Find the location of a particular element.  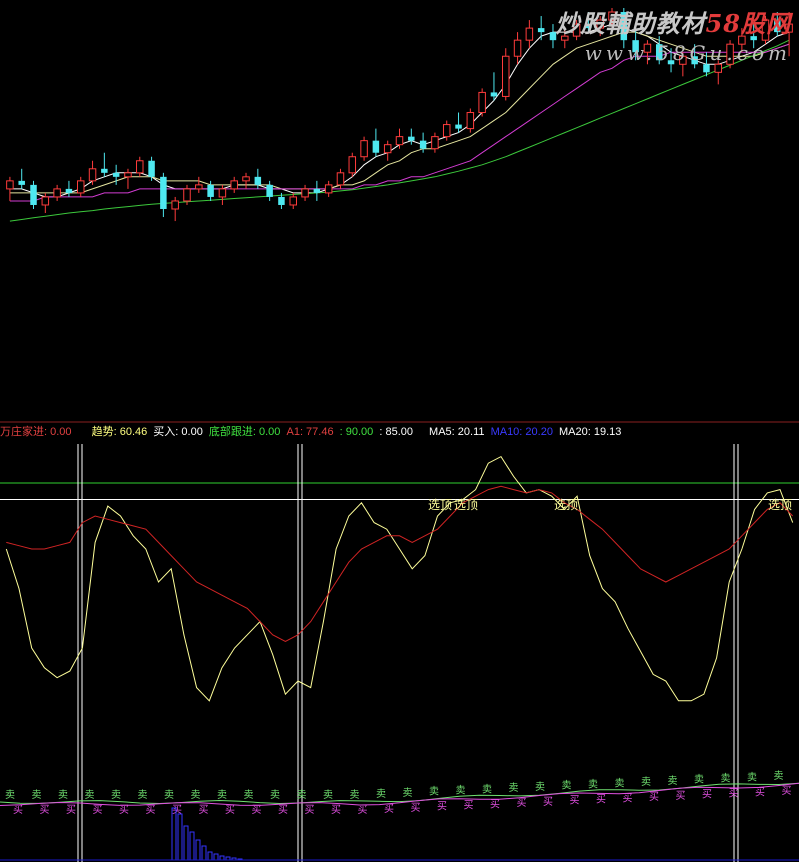

indicator-85: : 85.00 is located at coordinates (396, 432).